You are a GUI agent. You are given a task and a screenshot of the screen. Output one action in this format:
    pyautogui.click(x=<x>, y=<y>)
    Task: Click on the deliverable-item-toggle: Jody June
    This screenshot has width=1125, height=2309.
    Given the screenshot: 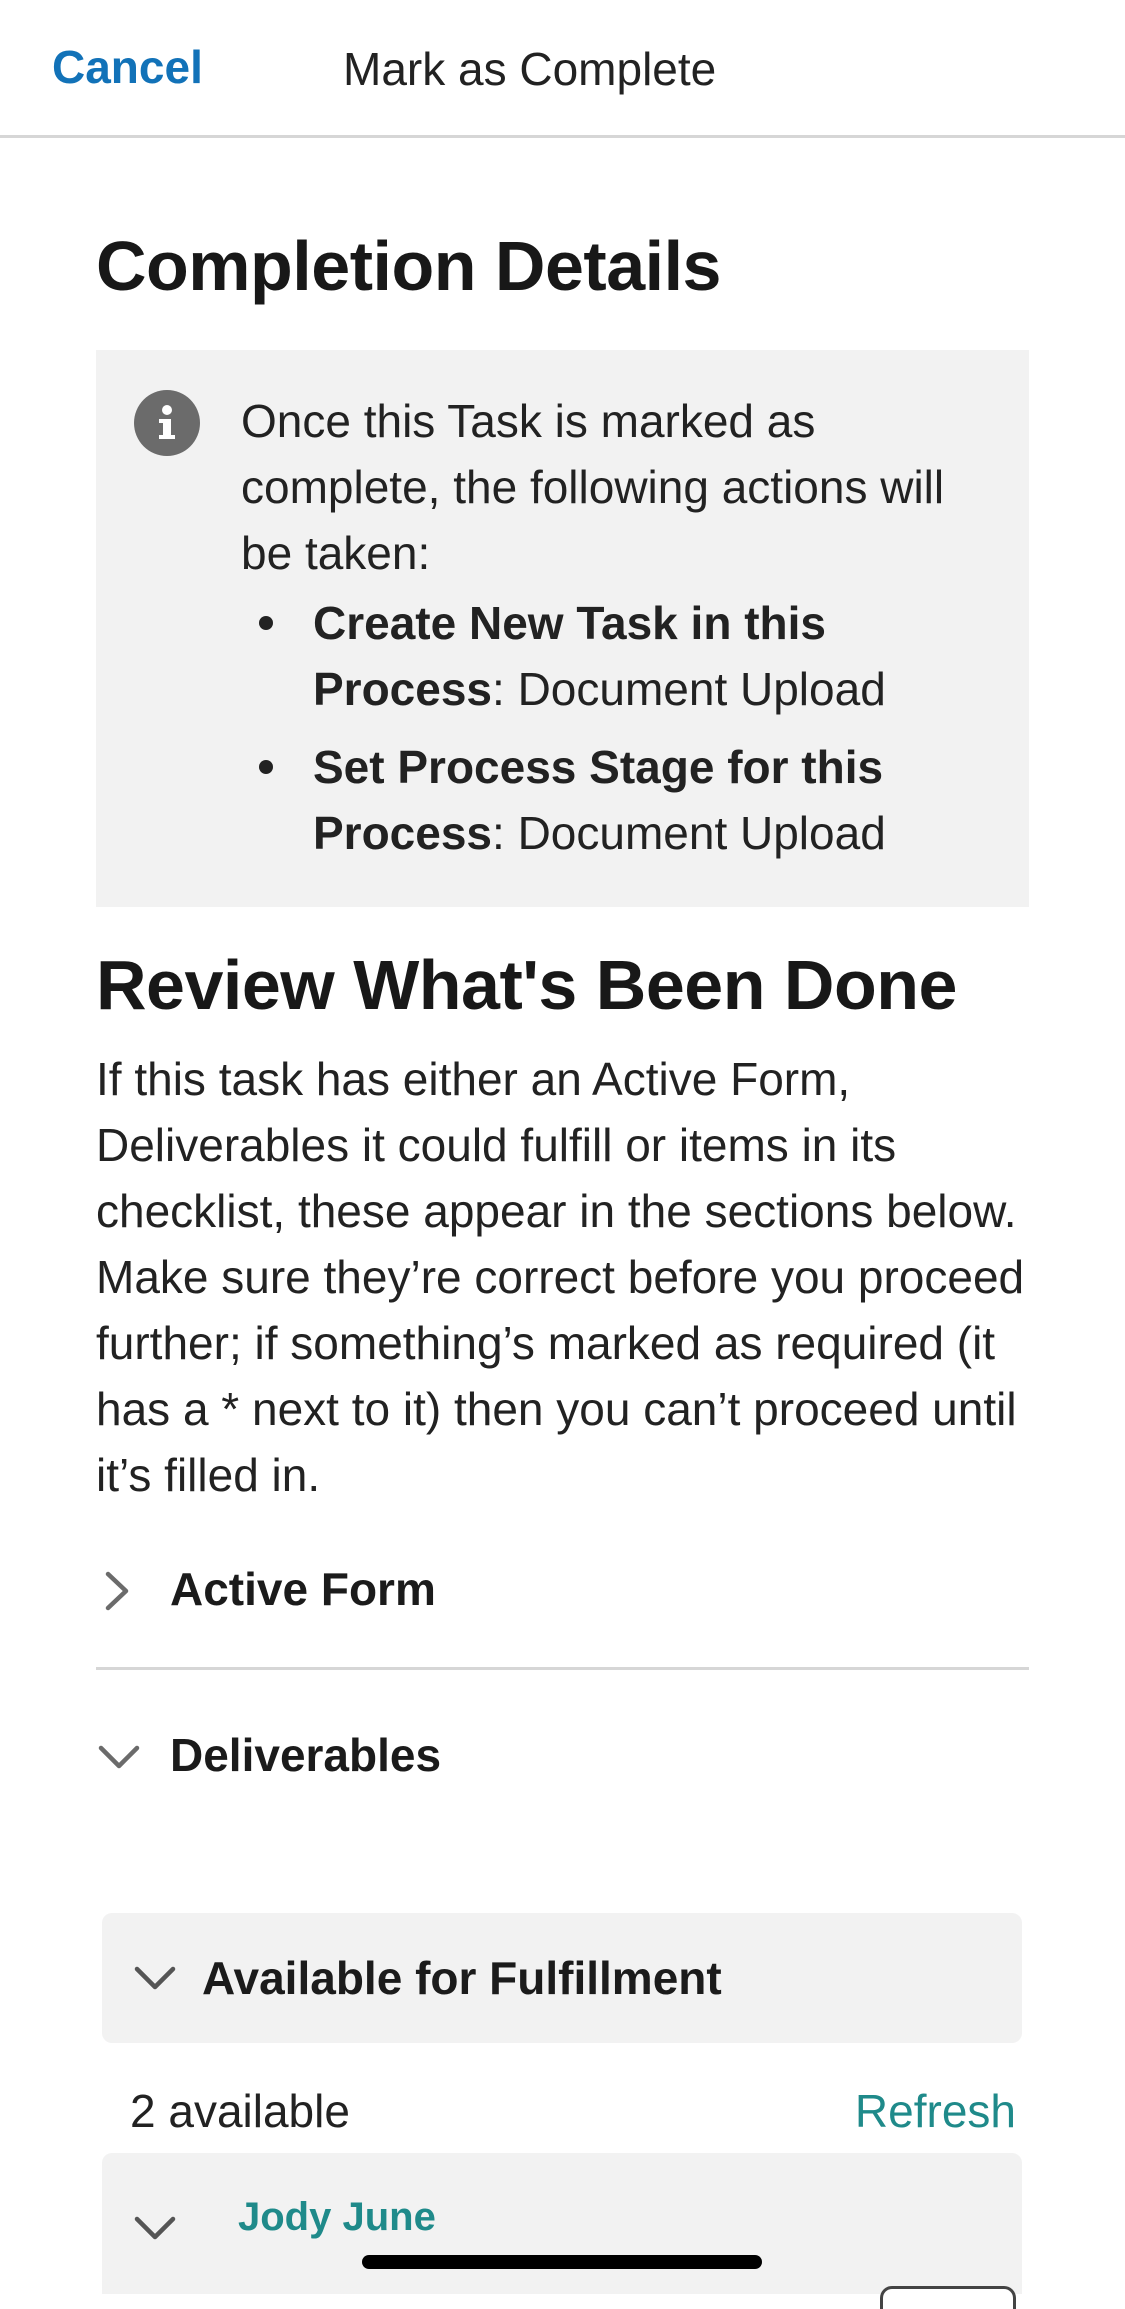 What is the action you would take?
    pyautogui.click(x=562, y=2223)
    